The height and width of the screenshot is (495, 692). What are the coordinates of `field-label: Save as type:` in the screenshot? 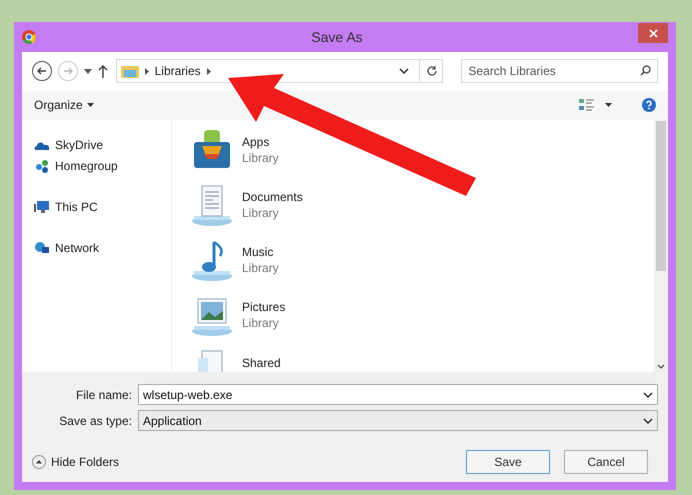 It's located at (95, 421).